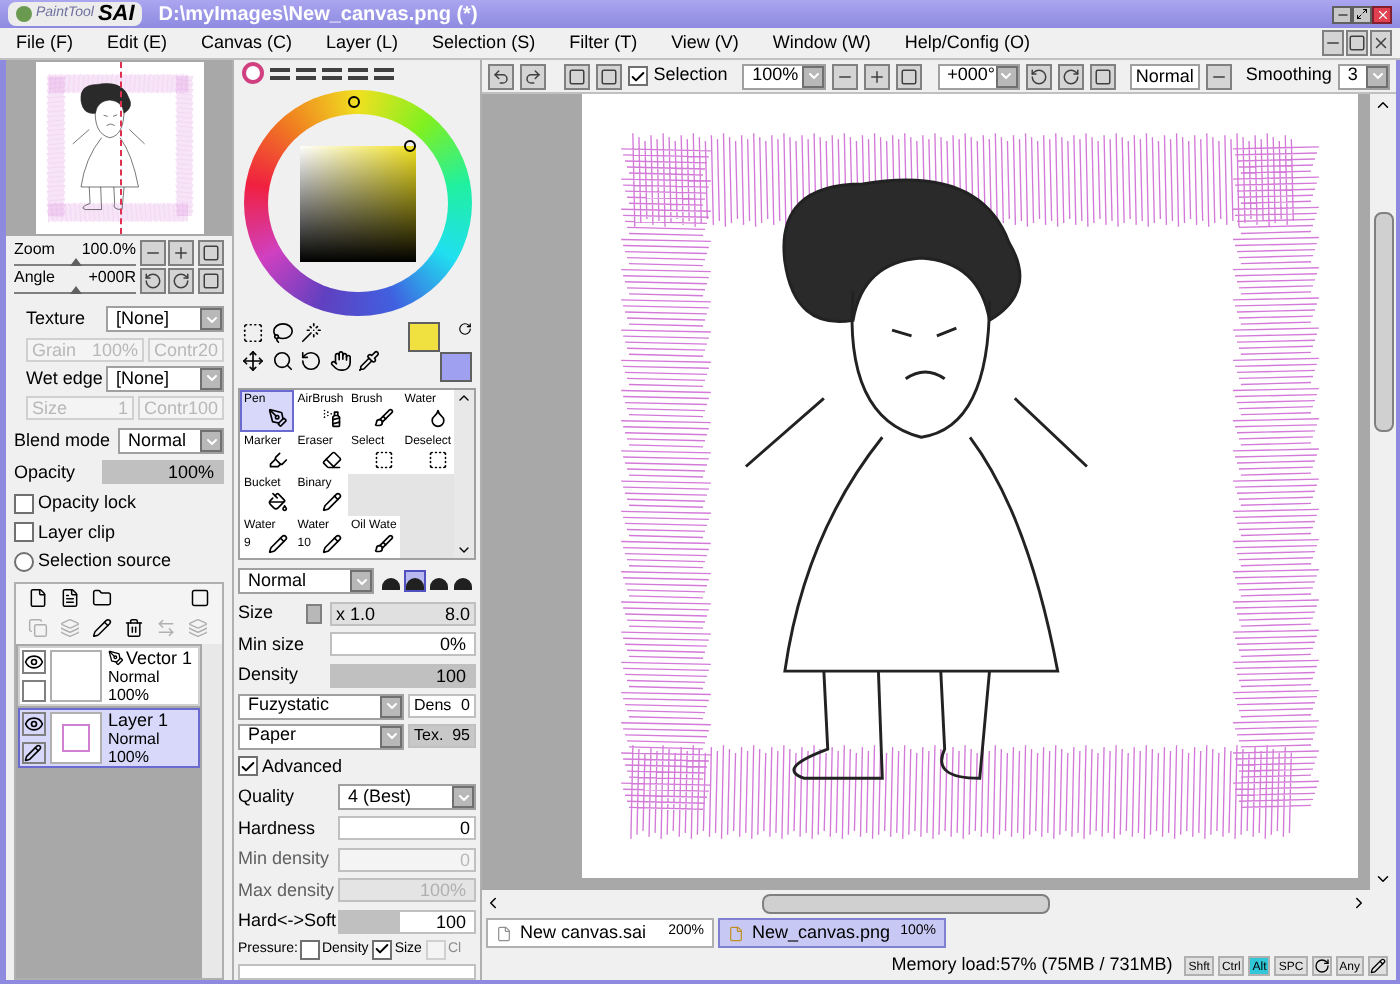  Describe the element at coordinates (134, 628) in the screenshot. I see `trash-icon` at that location.